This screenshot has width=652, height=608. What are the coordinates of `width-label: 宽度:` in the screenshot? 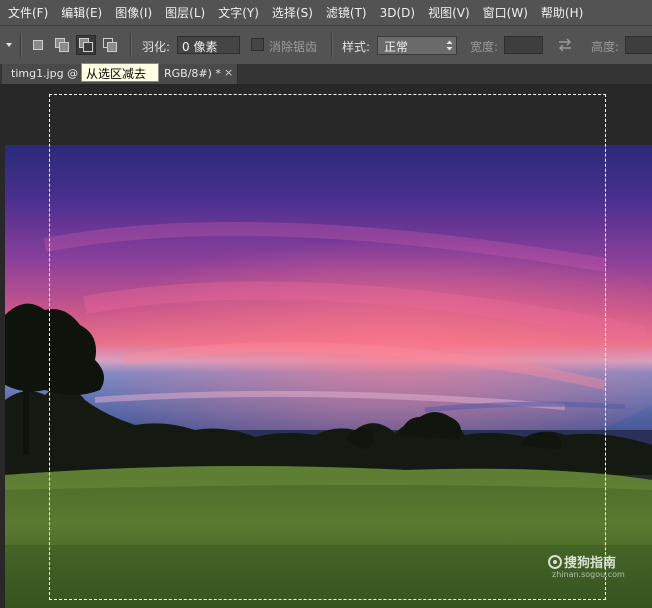 It's located at (484, 47).